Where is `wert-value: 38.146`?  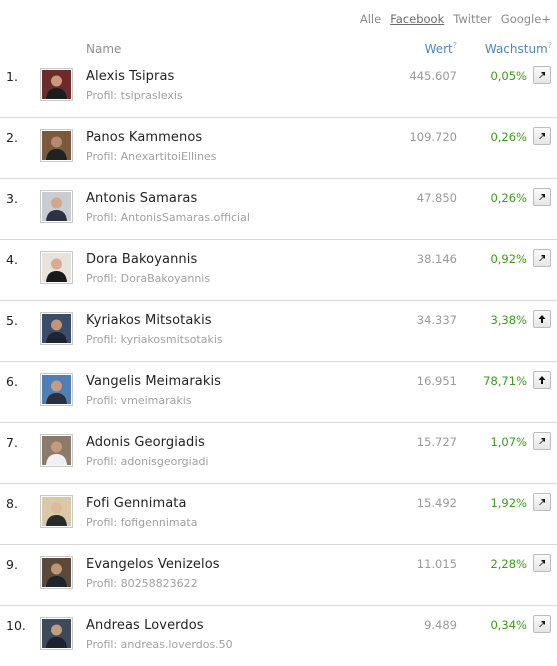 wert-value: 38.146 is located at coordinates (436, 259).